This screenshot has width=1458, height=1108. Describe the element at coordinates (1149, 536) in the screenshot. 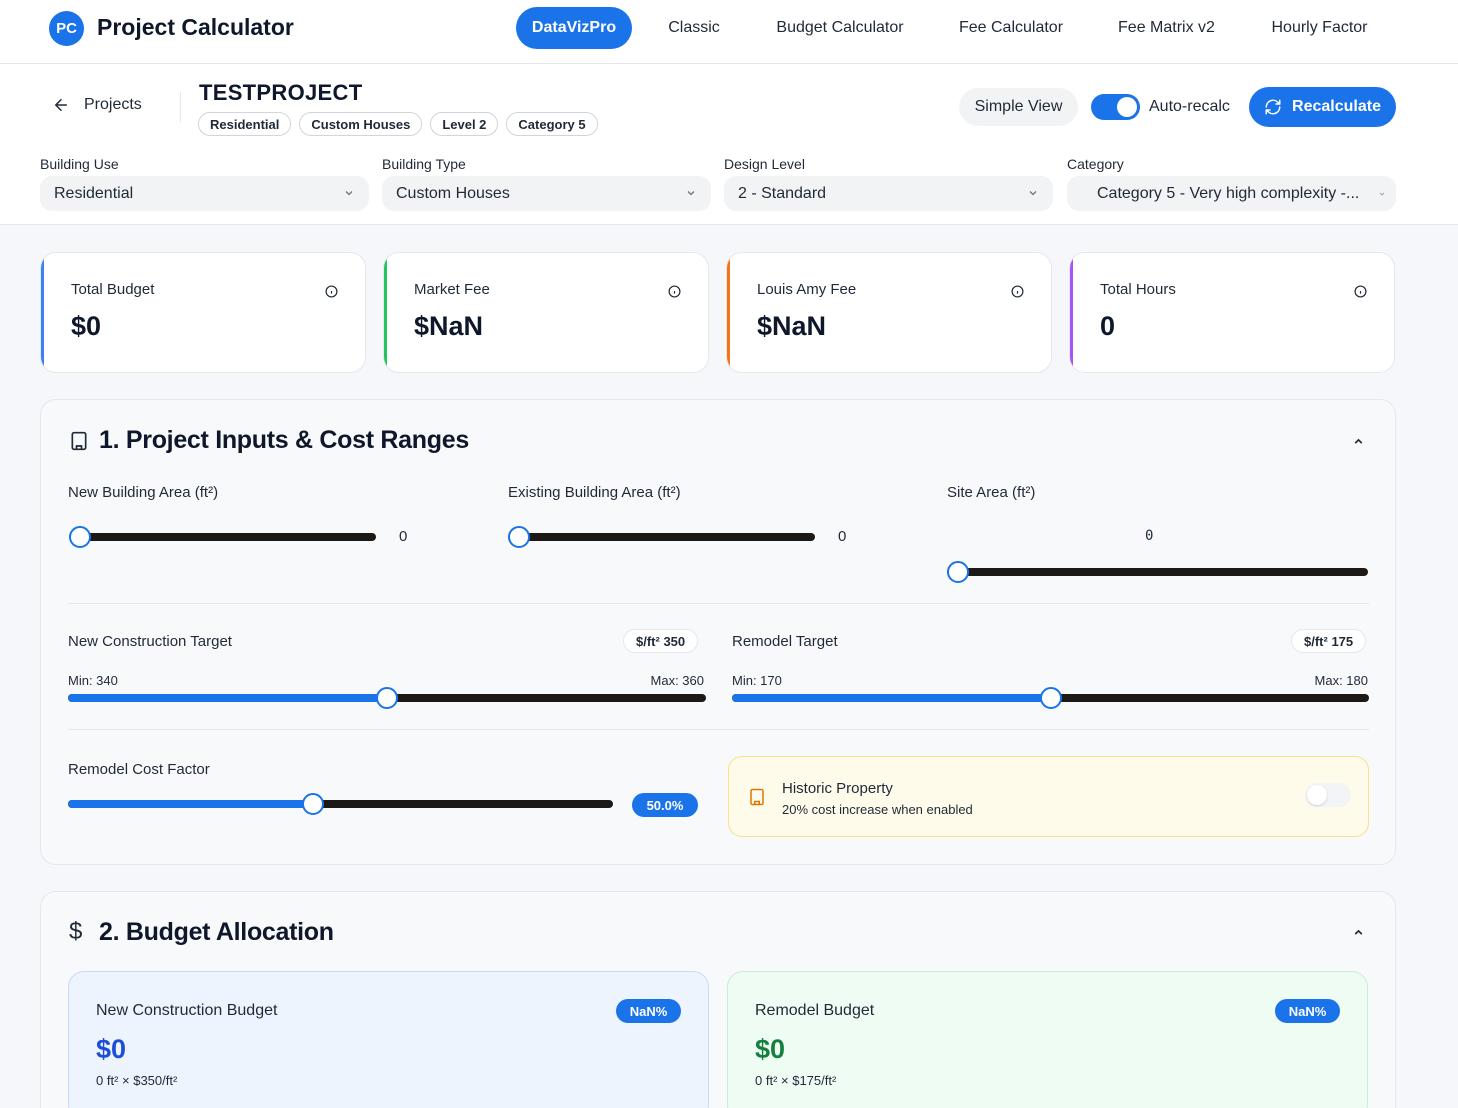

I see `site-area-value: 0` at that location.